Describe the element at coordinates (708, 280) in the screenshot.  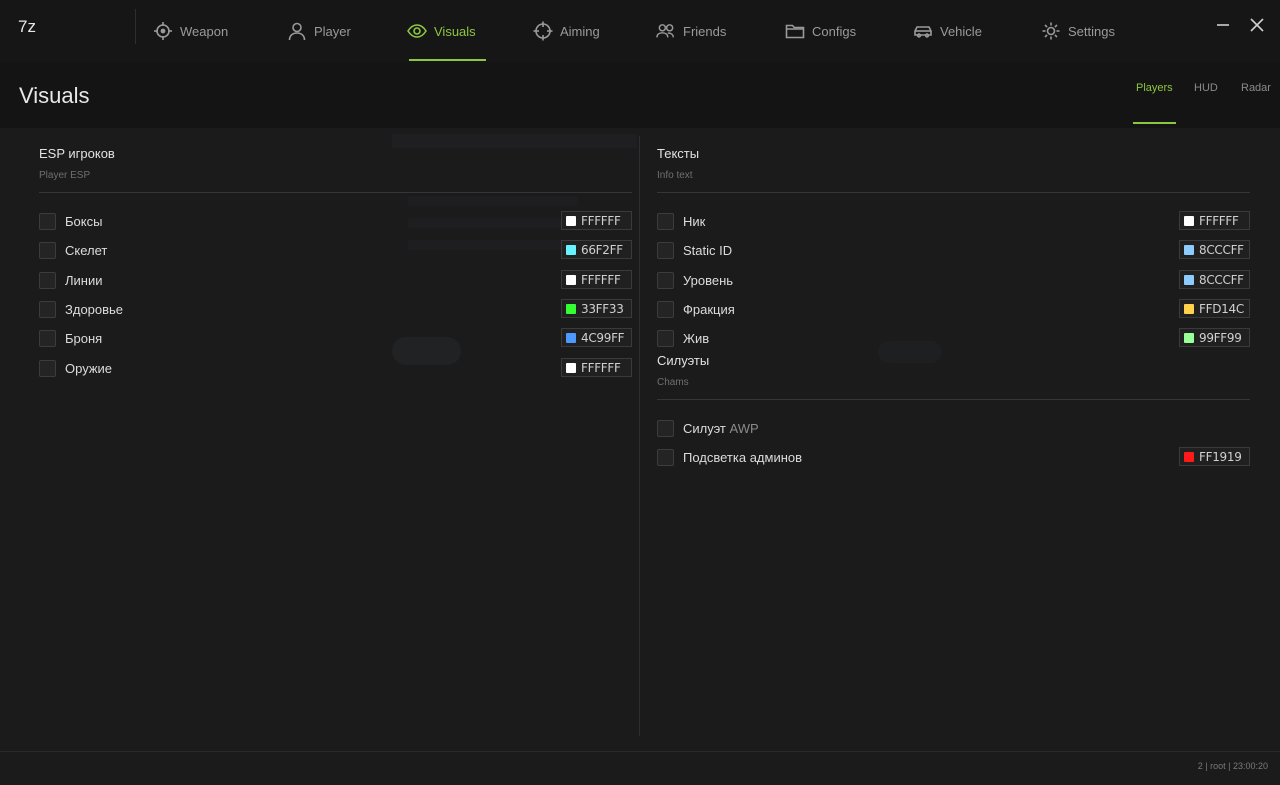
I see `option-label: Уровень` at that location.